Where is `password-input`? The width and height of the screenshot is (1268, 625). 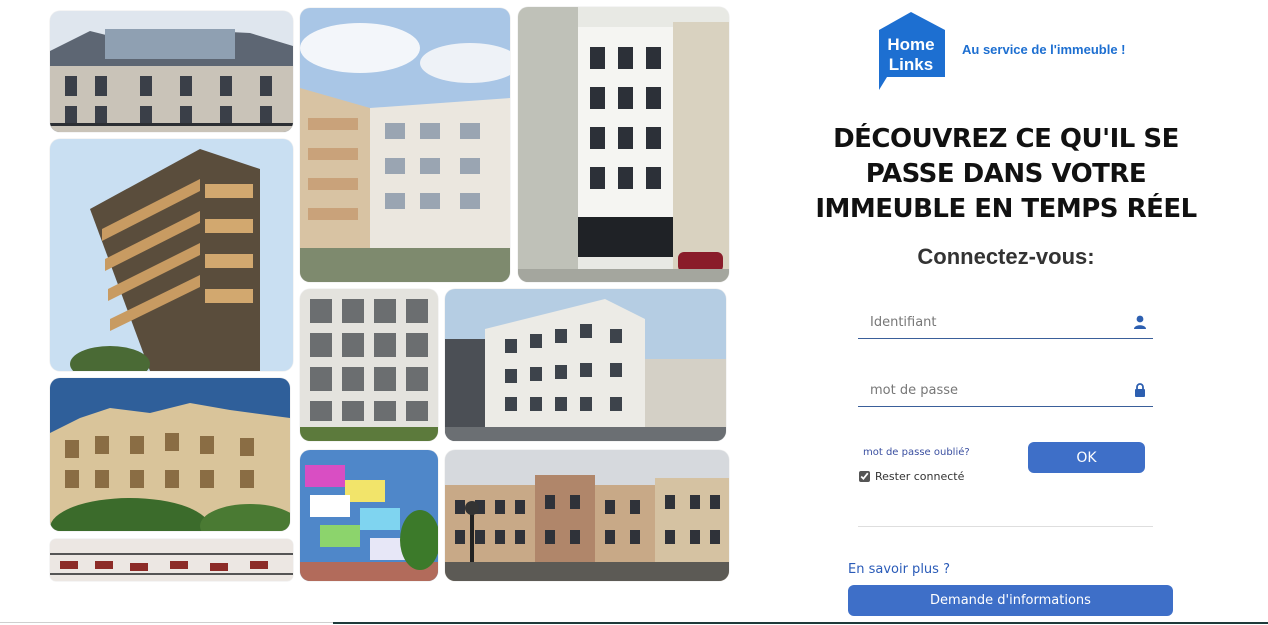
password-input is located at coordinates (988, 390).